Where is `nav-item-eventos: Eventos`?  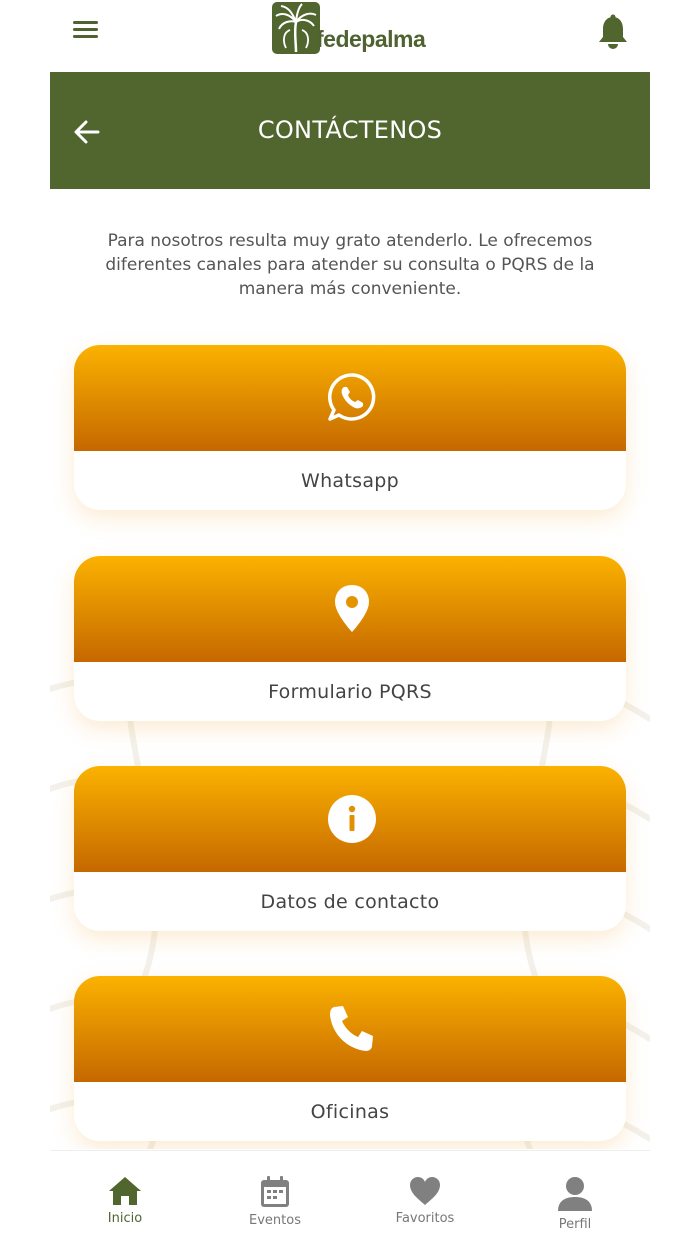 nav-item-eventos: Eventos is located at coordinates (275, 1201).